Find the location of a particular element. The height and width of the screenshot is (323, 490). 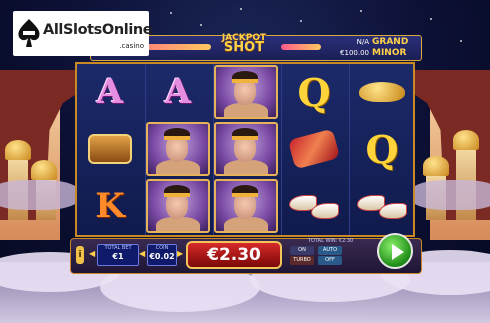

bet-decrease-button: ◀ is located at coordinates (92, 254).